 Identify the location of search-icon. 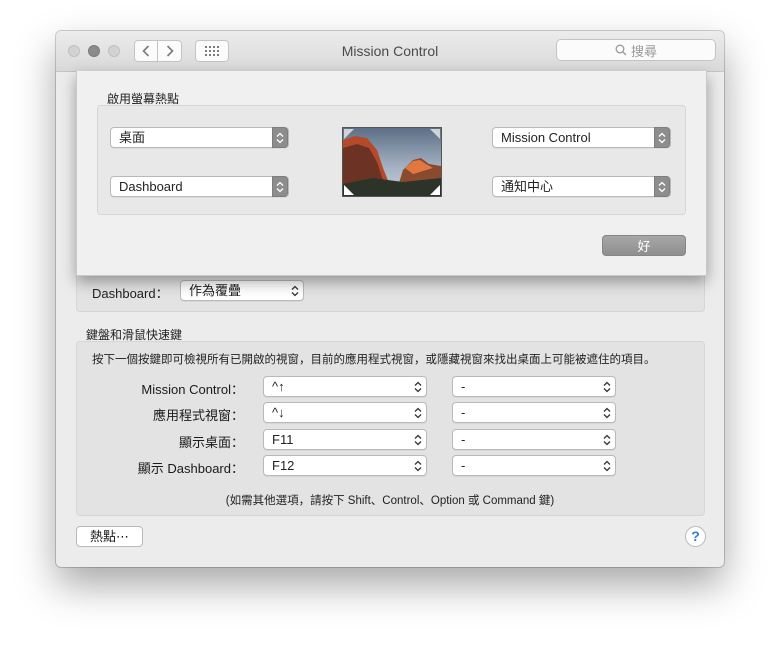
(621, 50).